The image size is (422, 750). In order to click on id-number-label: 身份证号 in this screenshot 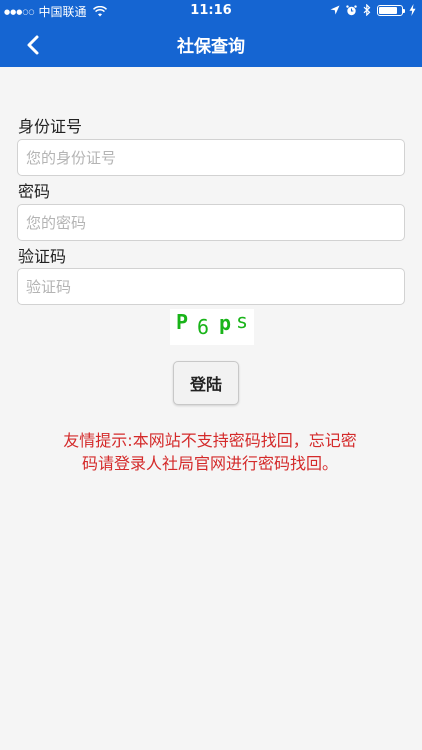, I will do `click(50, 126)`.